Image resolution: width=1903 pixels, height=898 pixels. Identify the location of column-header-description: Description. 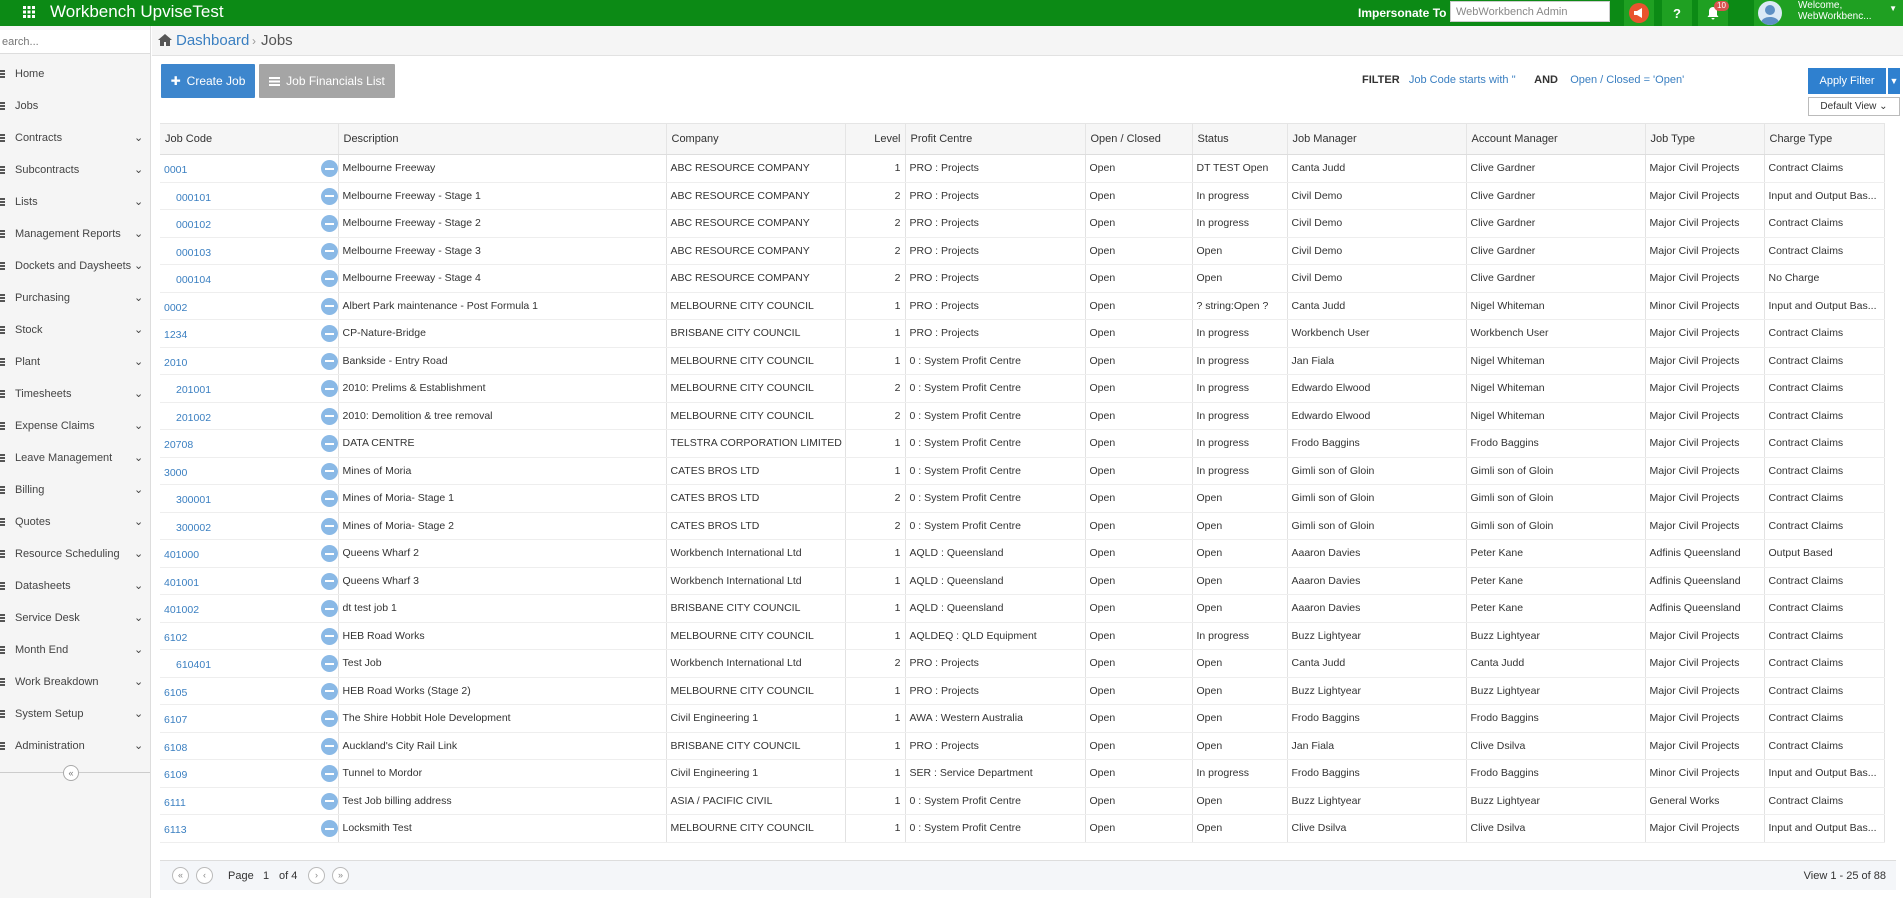
(502, 139).